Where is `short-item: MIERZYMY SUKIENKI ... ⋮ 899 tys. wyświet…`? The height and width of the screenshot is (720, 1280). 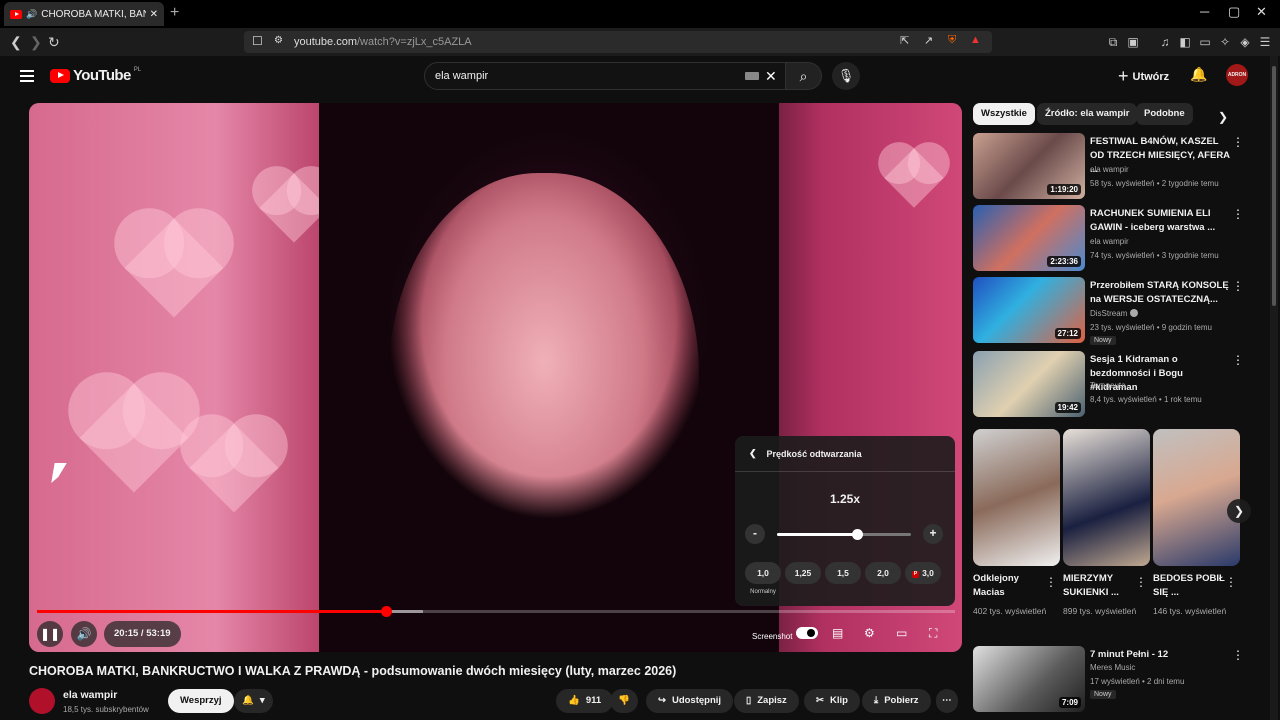
short-item: MIERZYMY SUKIENKI ... ⋮ 899 tys. wyświet… is located at coordinates (1106, 522).